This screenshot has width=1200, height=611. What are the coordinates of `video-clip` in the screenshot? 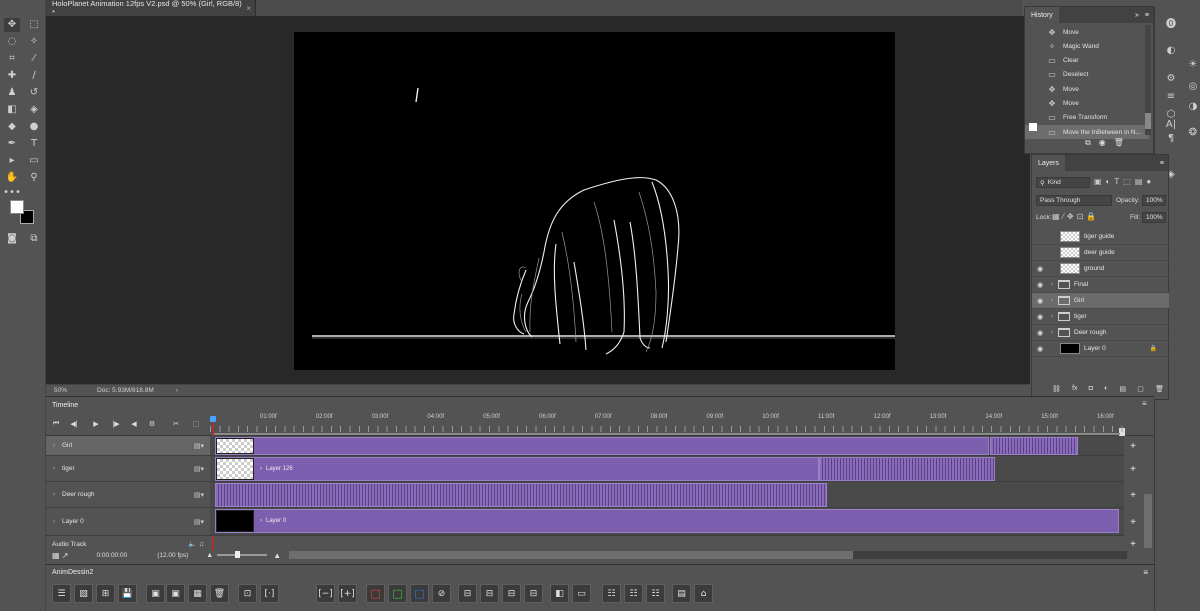 It's located at (602, 446).